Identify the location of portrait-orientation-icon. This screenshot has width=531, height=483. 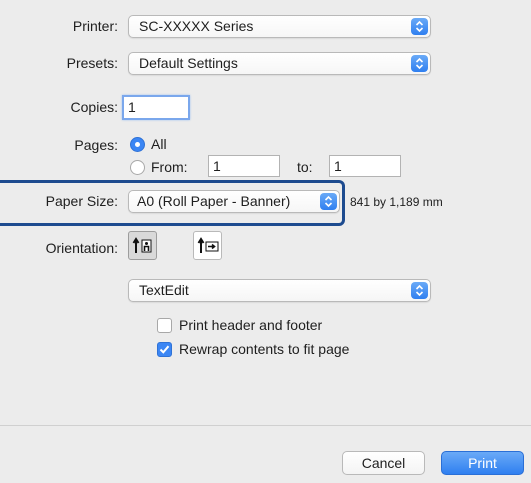
(142, 245).